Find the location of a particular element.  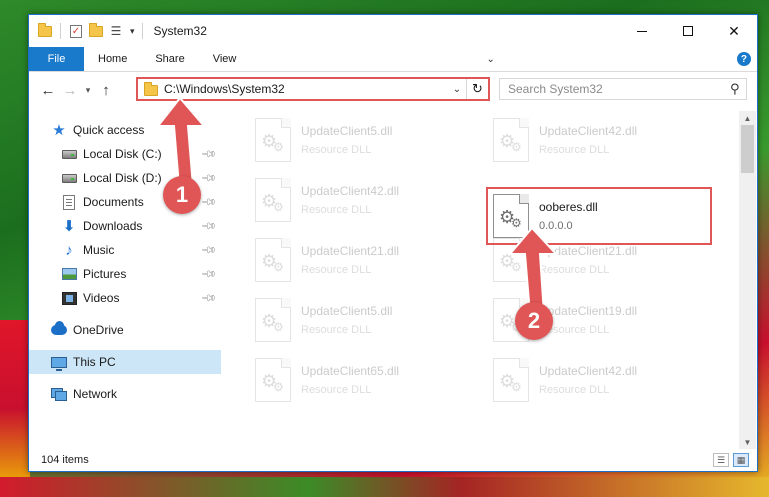

up-arrow-icon: ↑ is located at coordinates (106, 90).